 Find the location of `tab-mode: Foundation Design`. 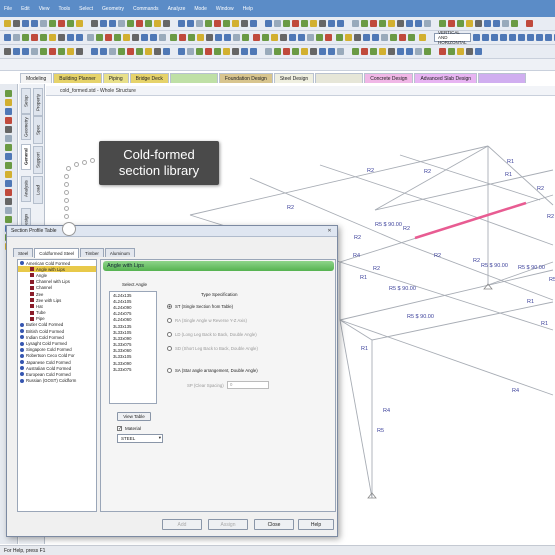

tab-mode: Foundation Design is located at coordinates (245, 78).